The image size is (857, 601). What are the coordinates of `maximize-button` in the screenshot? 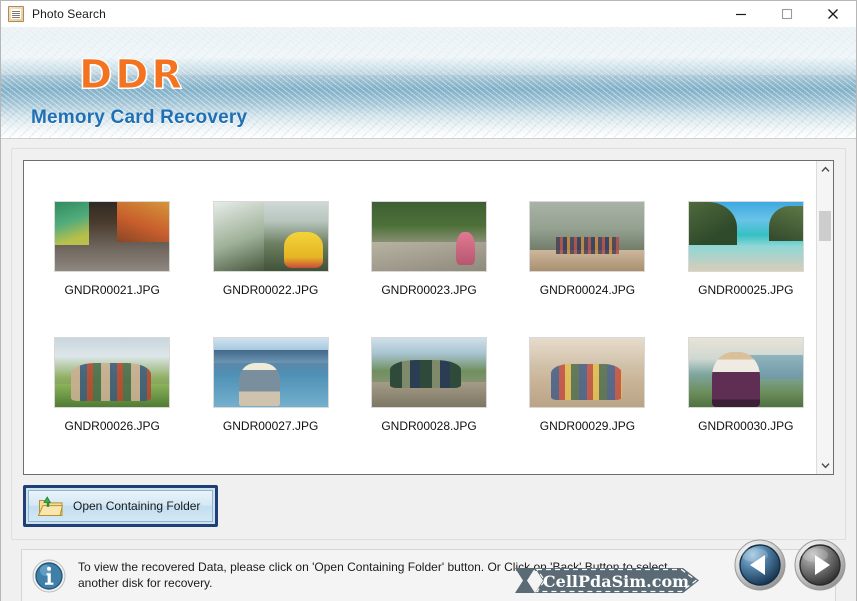 It's located at (787, 14).